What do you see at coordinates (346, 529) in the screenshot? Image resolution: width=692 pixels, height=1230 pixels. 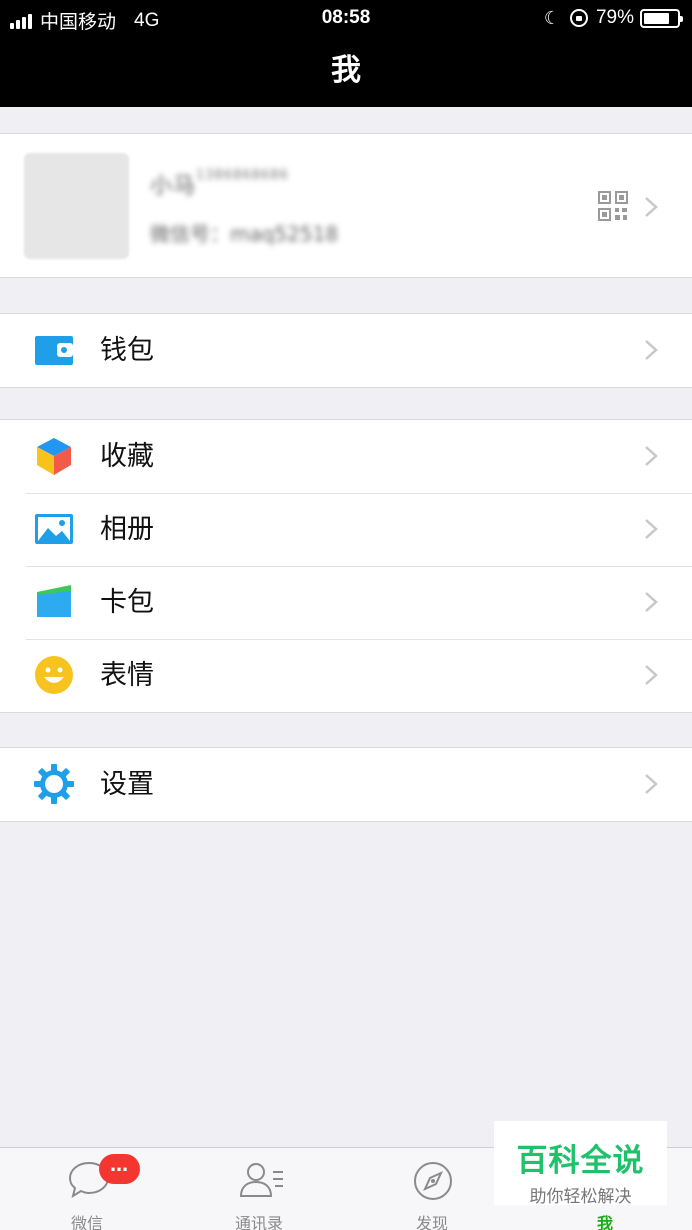 I see `menu-item-album: 相册` at bounding box center [346, 529].